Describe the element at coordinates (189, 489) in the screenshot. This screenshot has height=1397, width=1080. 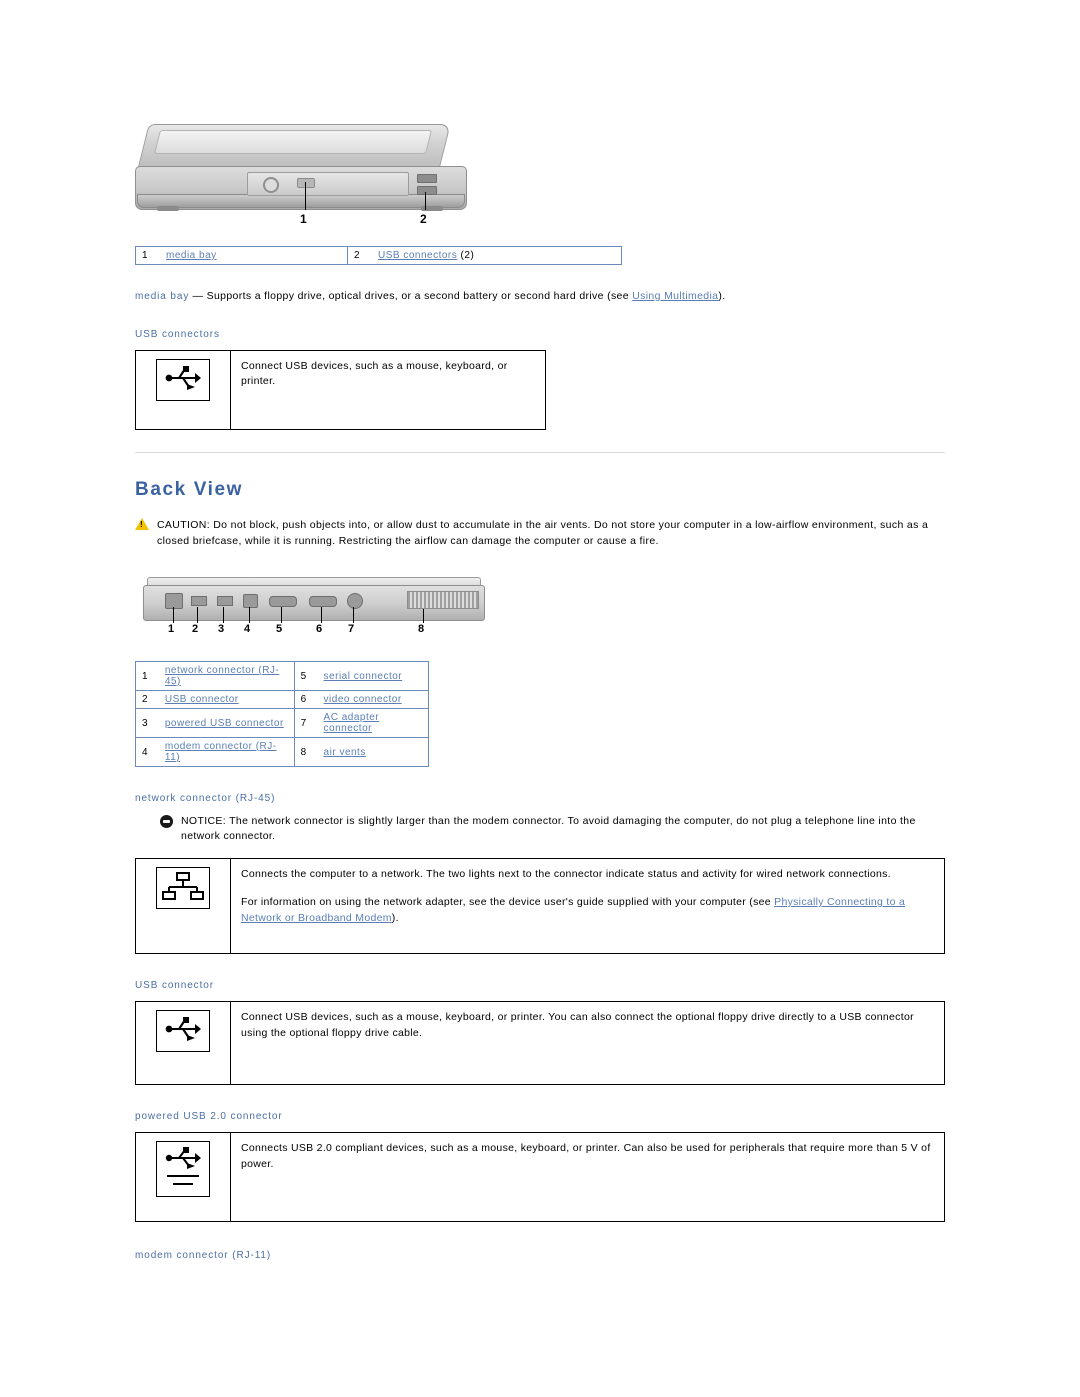
I see `page-title-back-view: Back View` at that location.